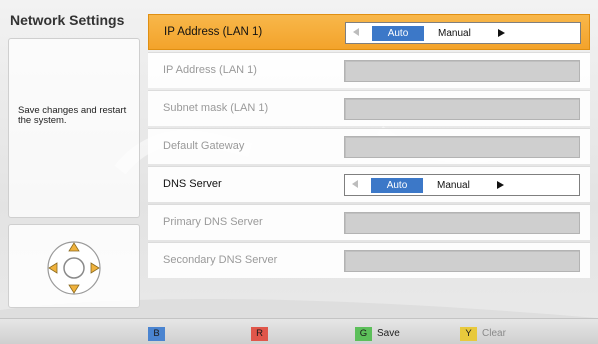 The height and width of the screenshot is (344, 598). Describe the element at coordinates (74, 128) in the screenshot. I see `info-panel: Save changes and restart the system.` at that location.